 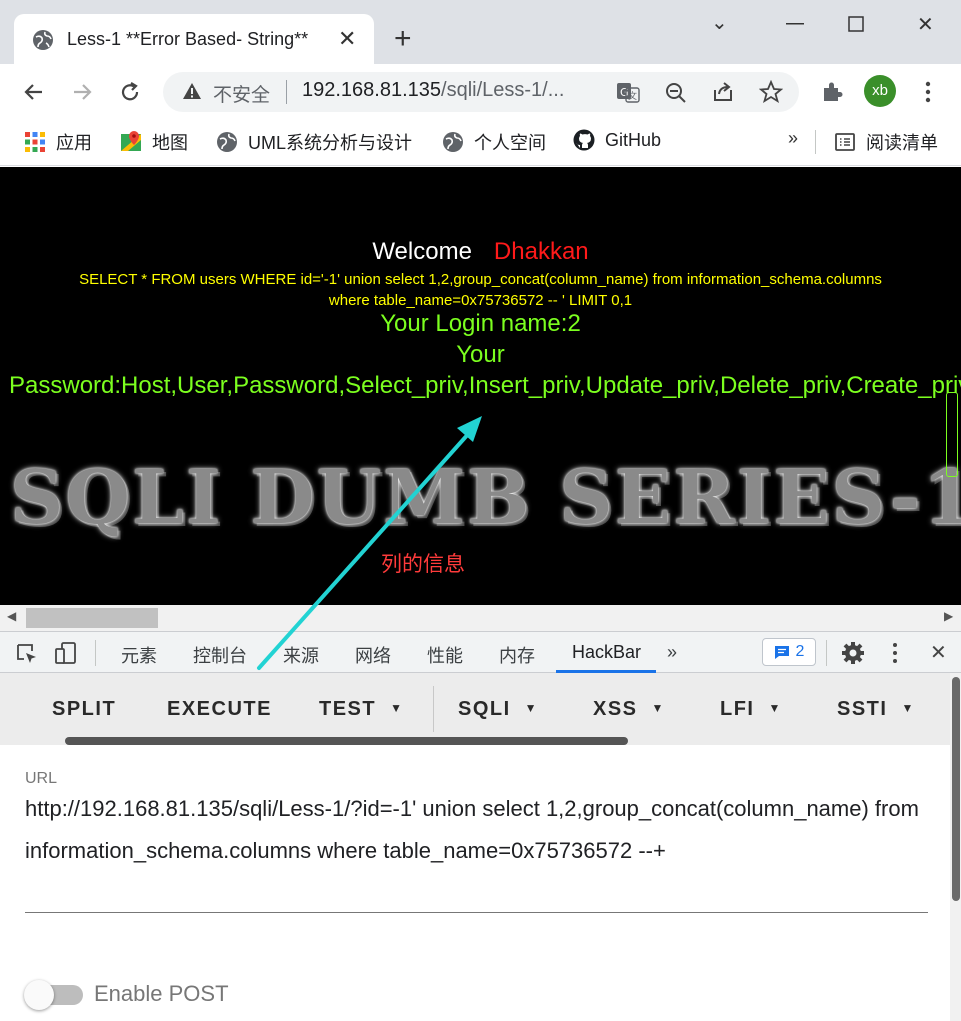 I want to click on forward-icon, so click(x=82, y=92).